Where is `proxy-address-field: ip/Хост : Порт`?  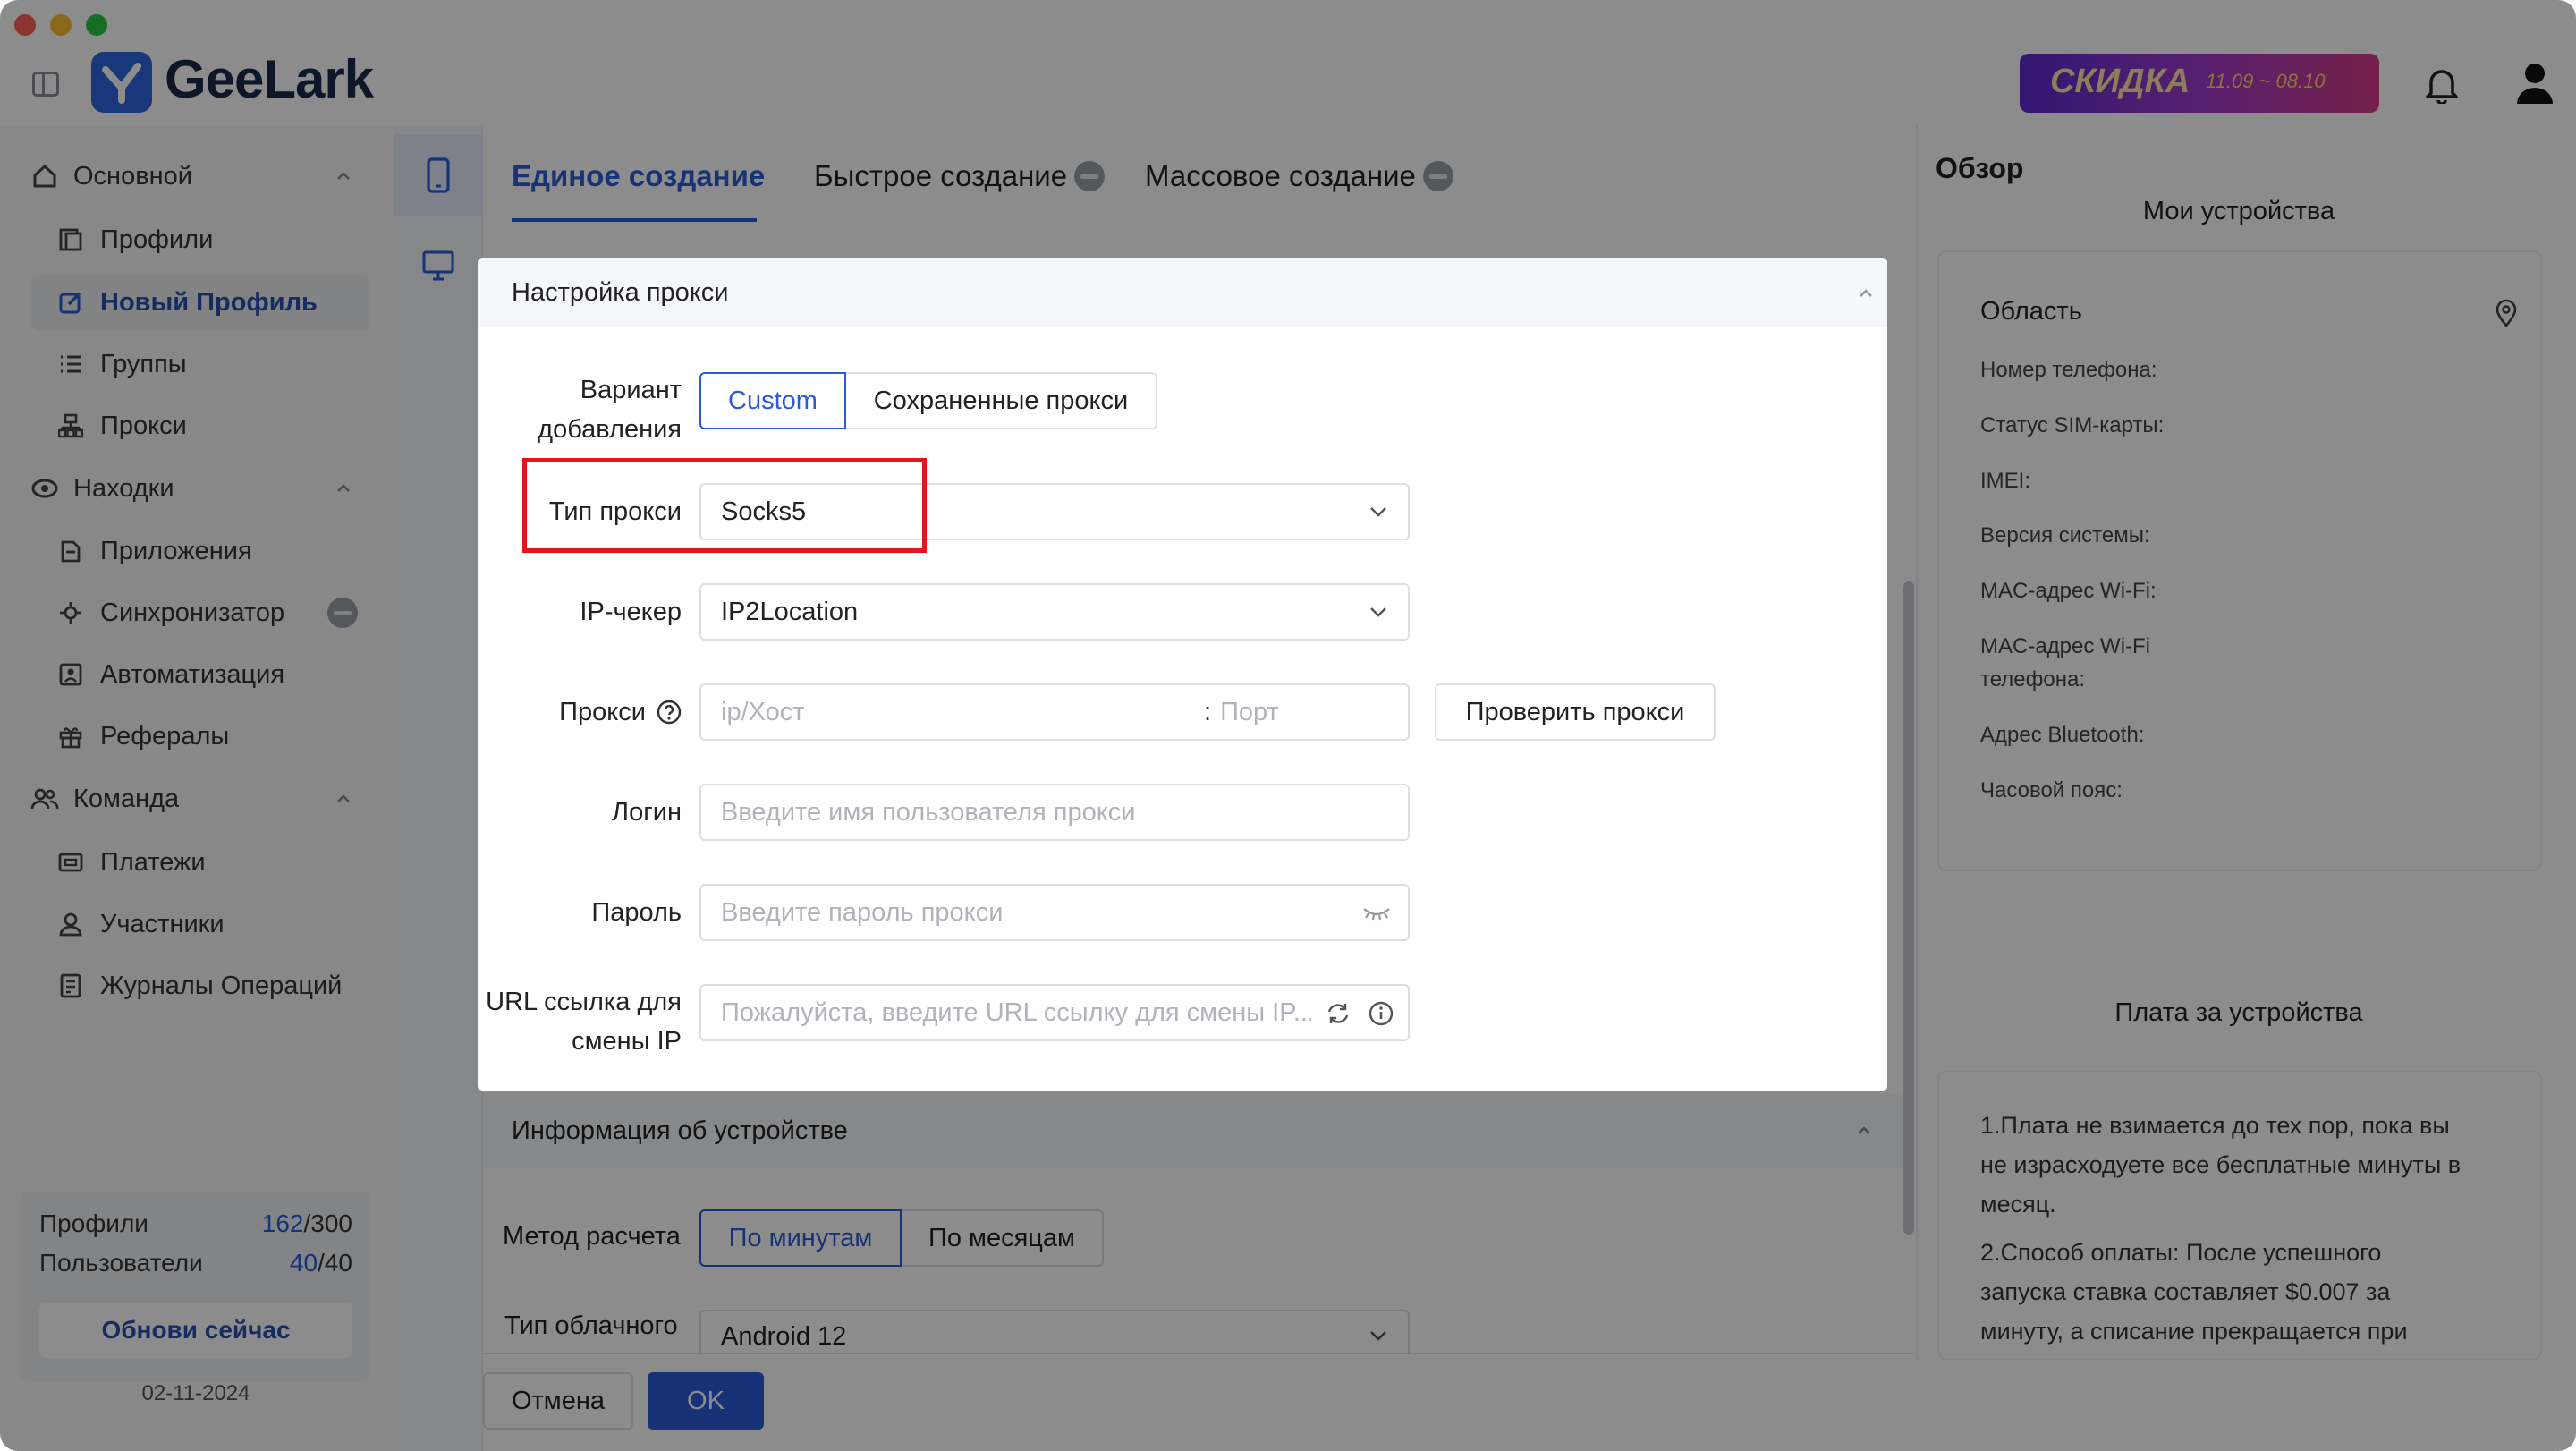 proxy-address-field: ip/Хост : Порт is located at coordinates (1054, 712).